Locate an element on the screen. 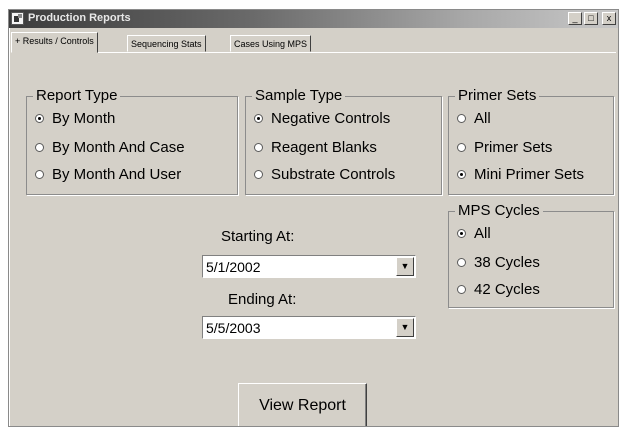 This screenshot has width=625, height=431. radio-label: 38 Cycles is located at coordinates (507, 262).